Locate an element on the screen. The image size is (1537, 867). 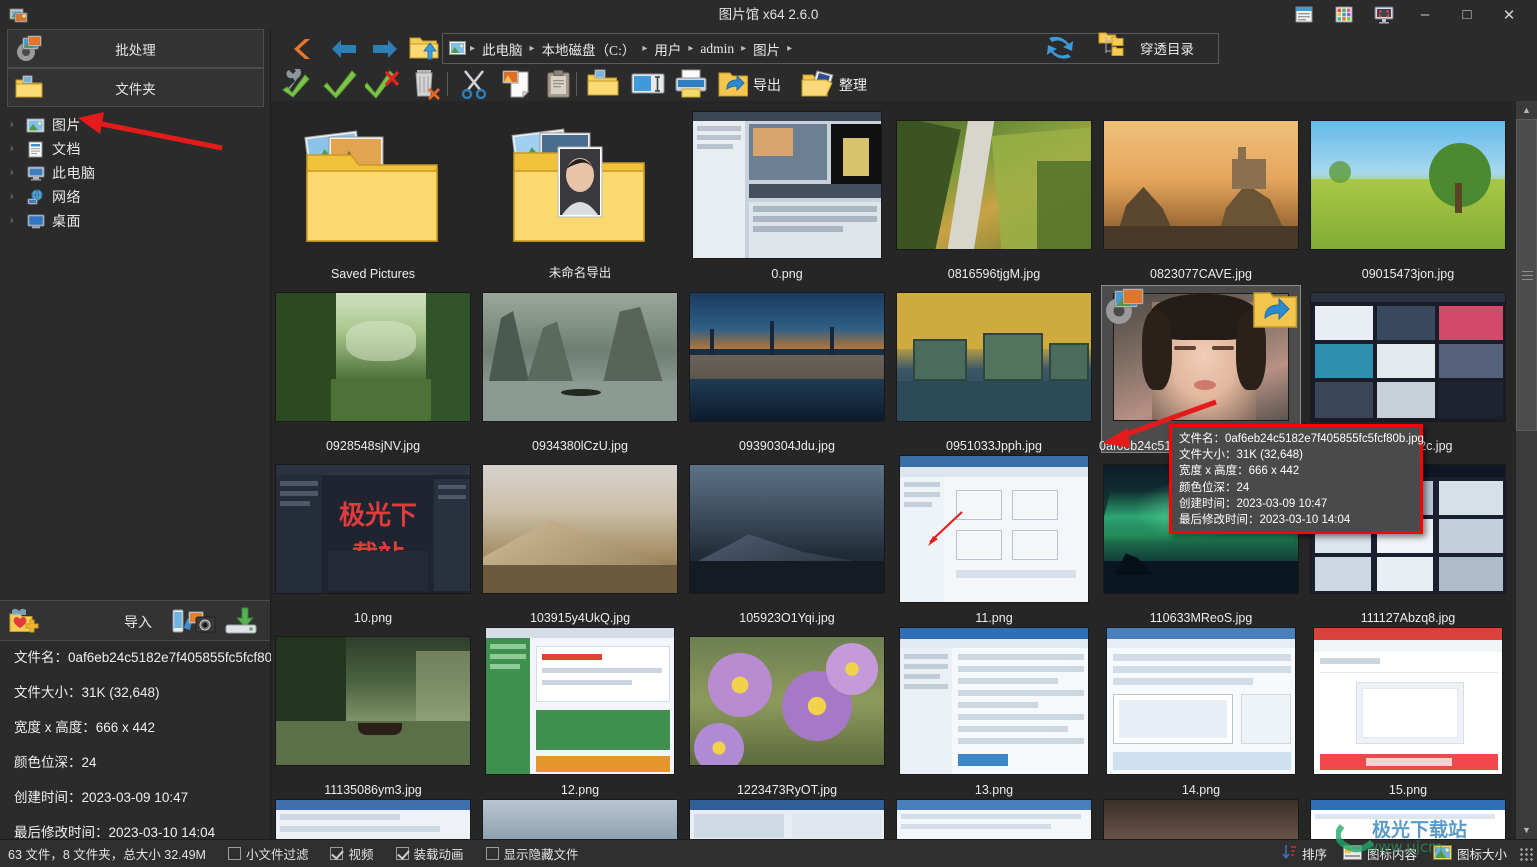
vertical-scrollbar: ▲ ▼ is located at coordinates (1526, 470).